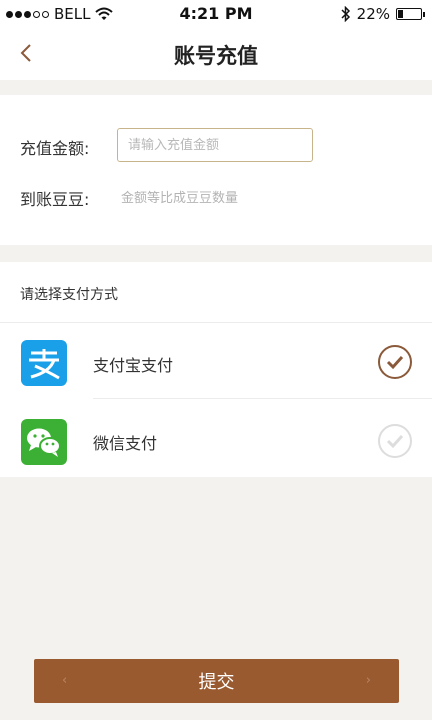 The image size is (432, 720). I want to click on chevron-right-icon: ›, so click(368, 680).